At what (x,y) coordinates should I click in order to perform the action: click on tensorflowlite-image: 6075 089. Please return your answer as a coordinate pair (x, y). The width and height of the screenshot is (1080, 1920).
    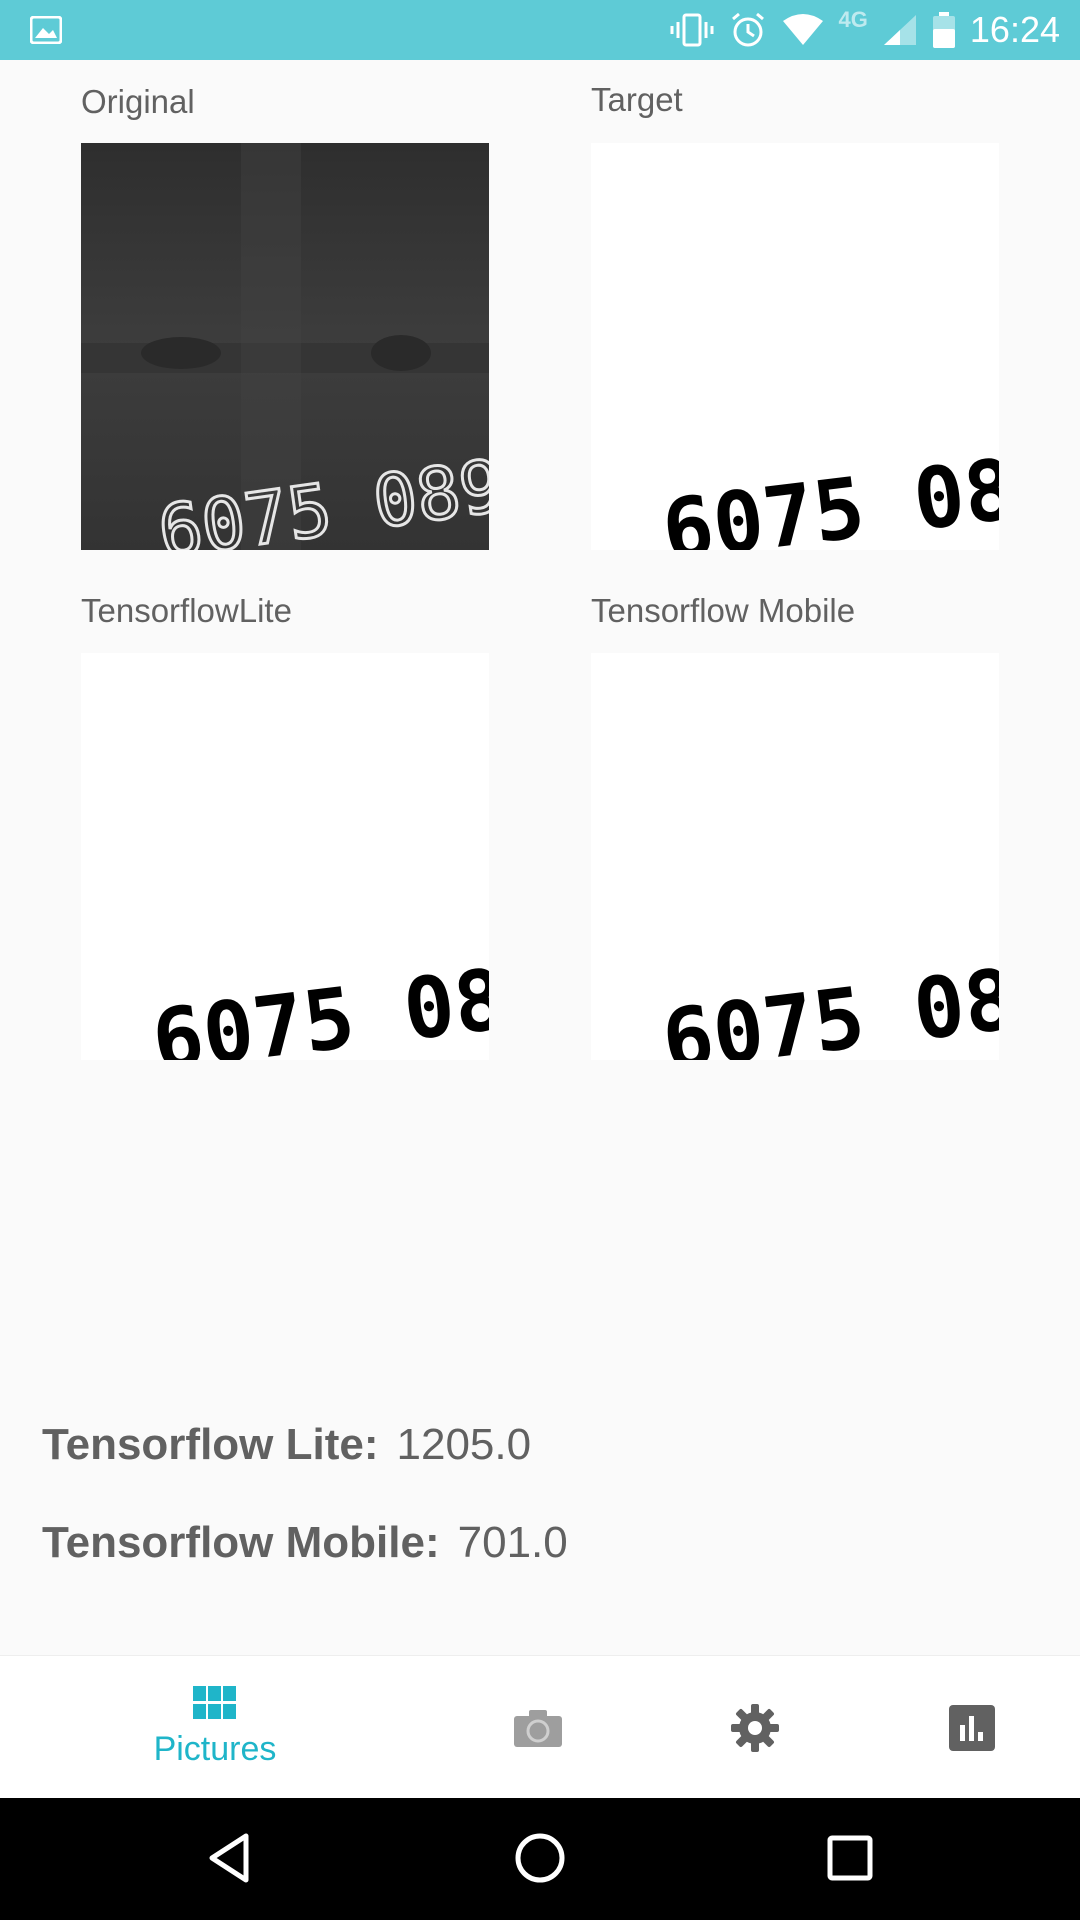
    Looking at the image, I should click on (285, 856).